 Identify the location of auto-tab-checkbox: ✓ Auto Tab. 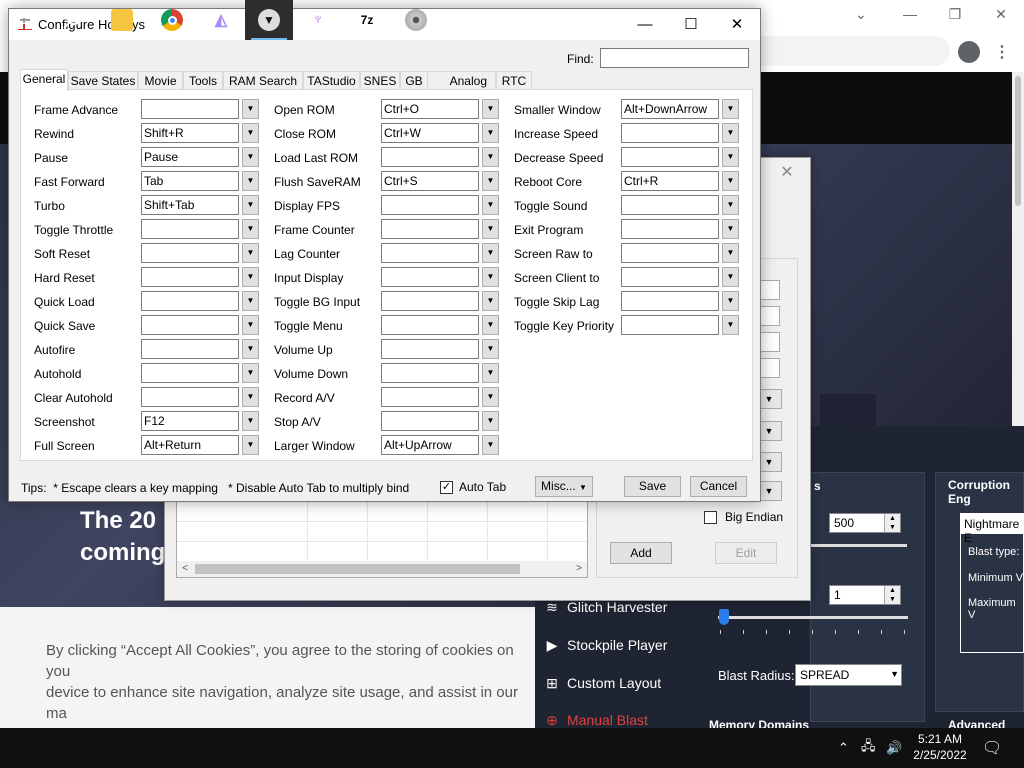
(473, 487).